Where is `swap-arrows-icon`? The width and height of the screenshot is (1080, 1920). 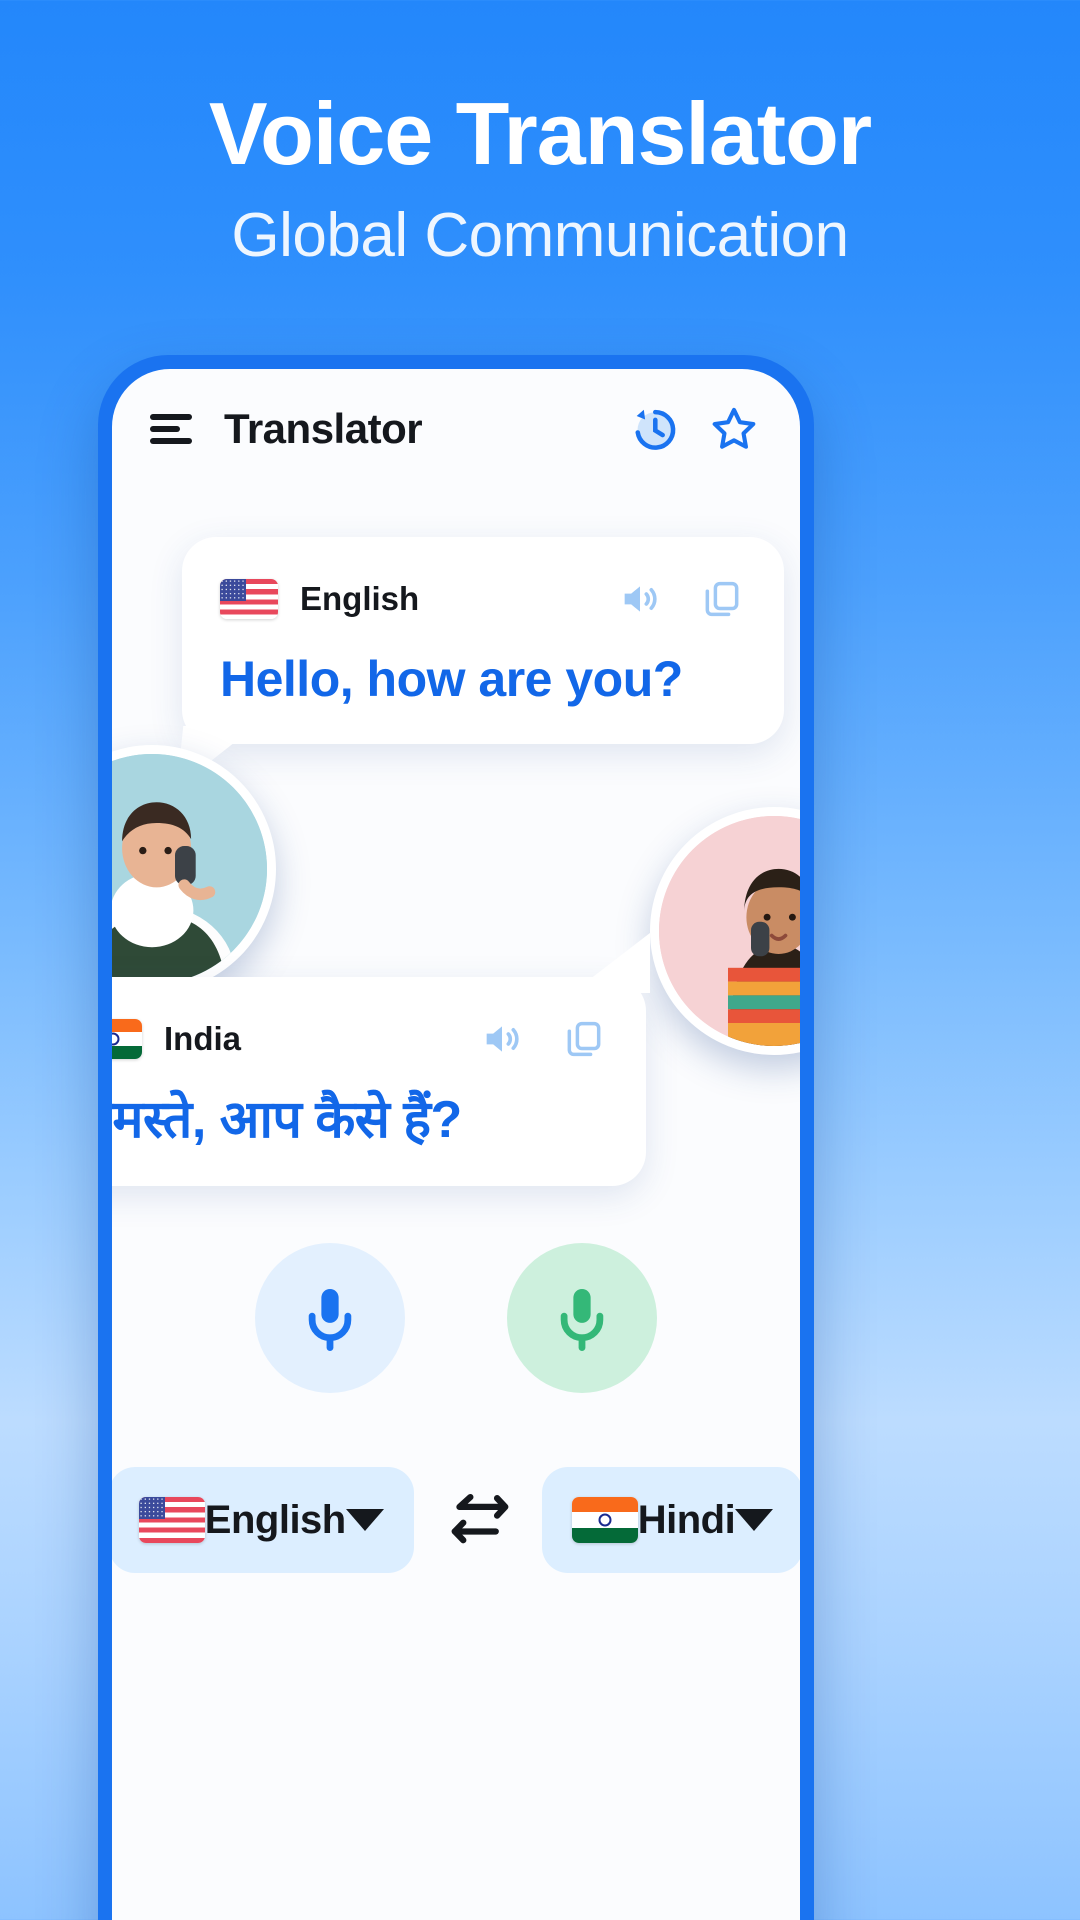 swap-arrows-icon is located at coordinates (478, 1520).